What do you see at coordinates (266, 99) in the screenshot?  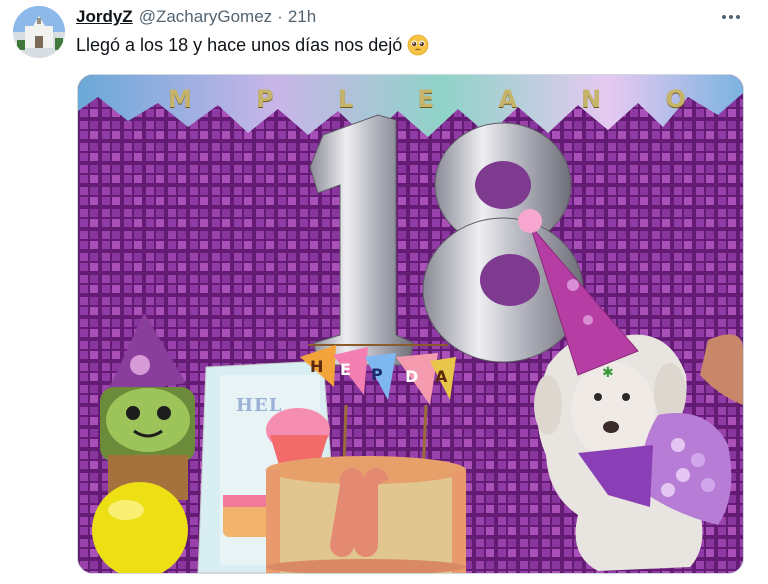 I see `banner-letter: P` at bounding box center [266, 99].